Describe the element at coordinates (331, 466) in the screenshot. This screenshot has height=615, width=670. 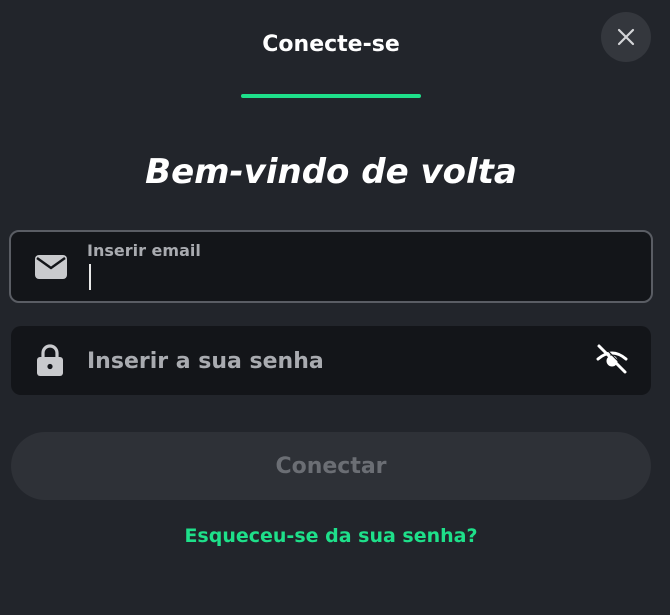
I see `login-button: Conectar` at that location.